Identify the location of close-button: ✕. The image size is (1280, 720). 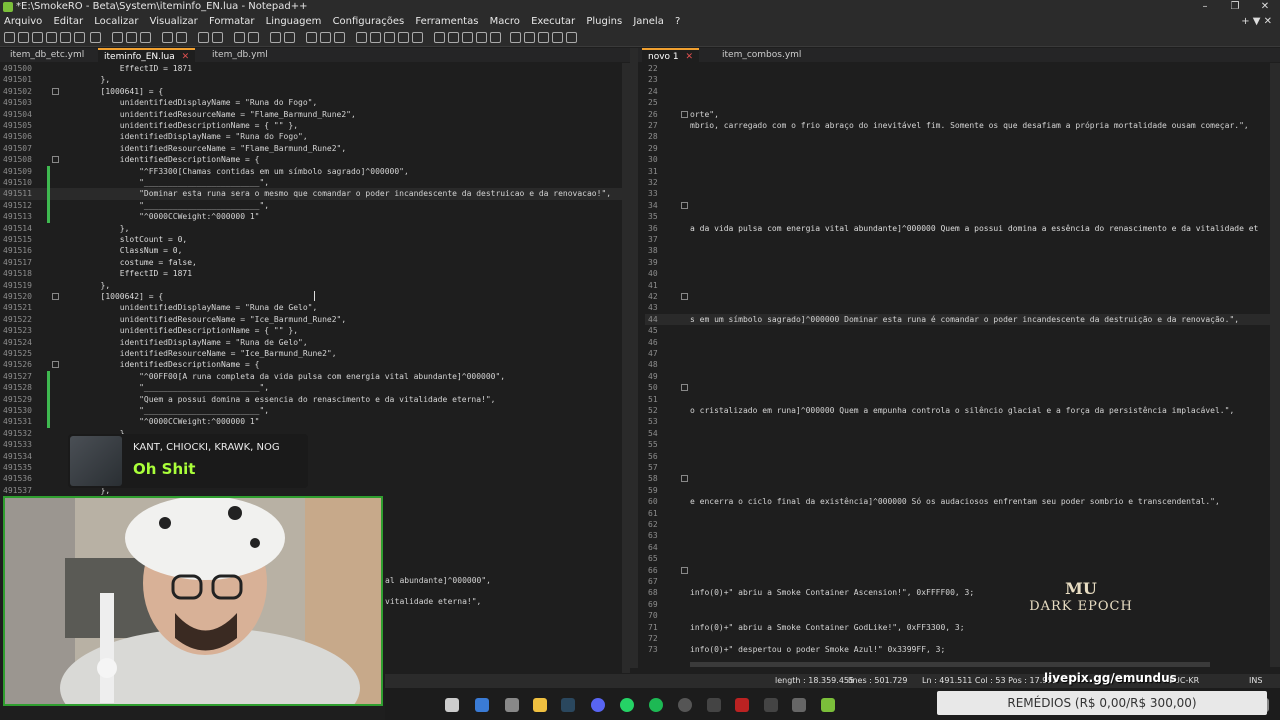
(1265, 7).